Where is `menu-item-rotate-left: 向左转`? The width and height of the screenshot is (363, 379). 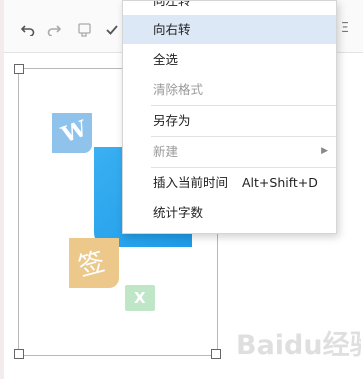 menu-item-rotate-left: 向左转 is located at coordinates (229, 7).